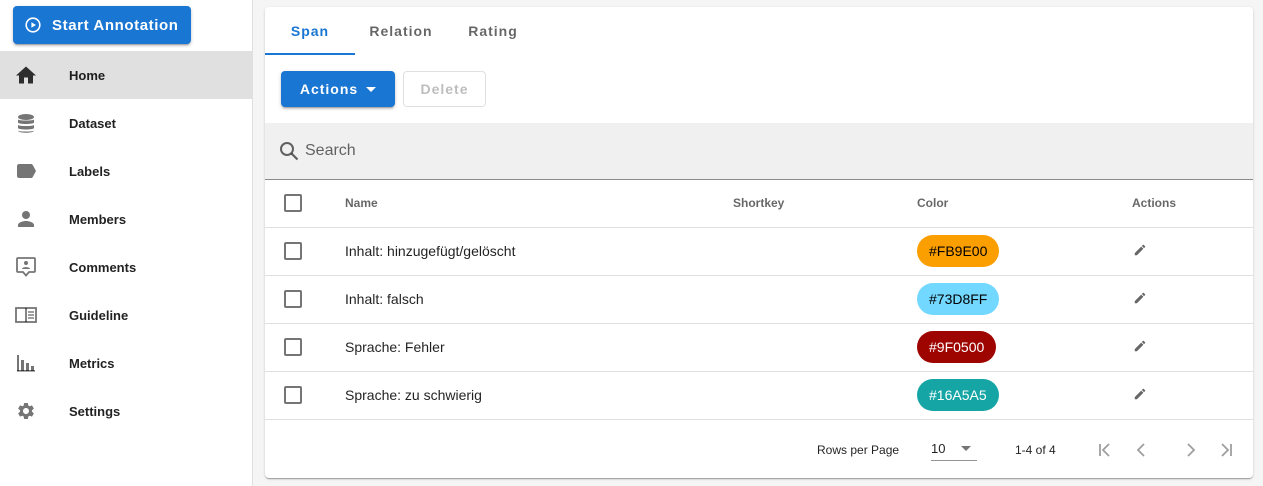 This screenshot has height=486, width=1263. I want to click on table-row: Inhalt: hinzugefügt/gelöscht #FB9E00, so click(759, 251).